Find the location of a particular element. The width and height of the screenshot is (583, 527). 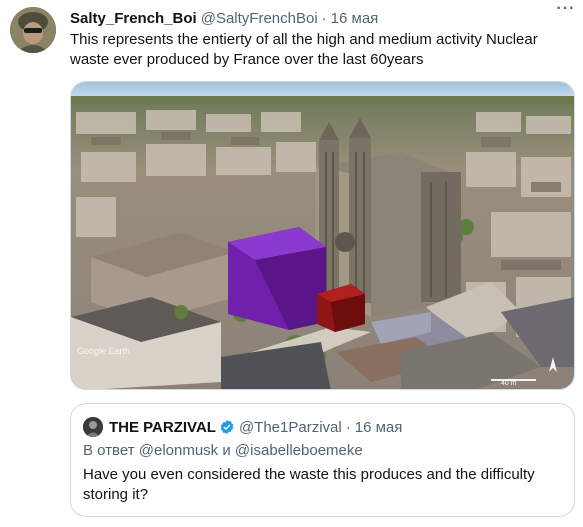

verified-badge-icon is located at coordinates (227, 427).